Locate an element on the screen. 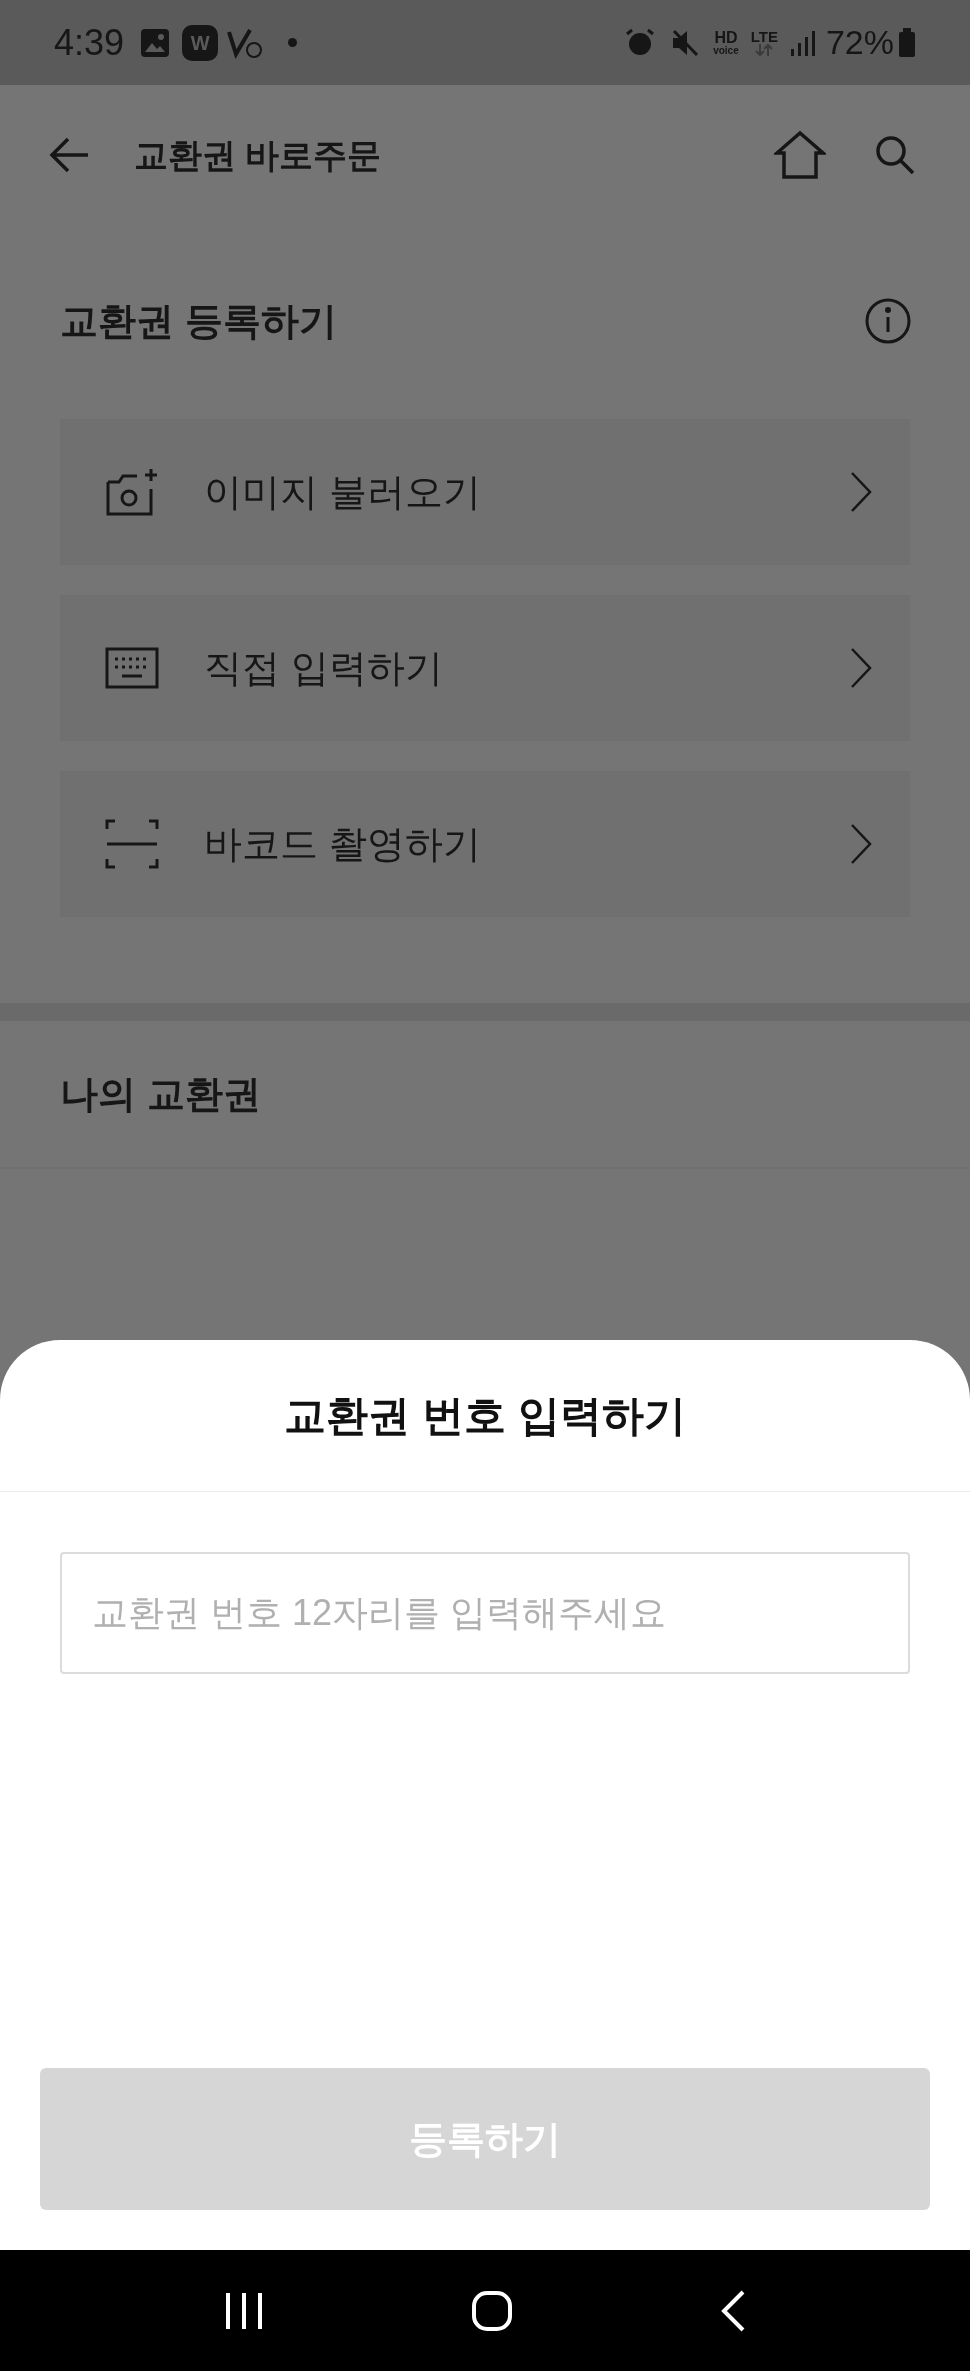 This screenshot has height=2371, width=970. option-label: 직접 입력하기 is located at coordinates (323, 668).